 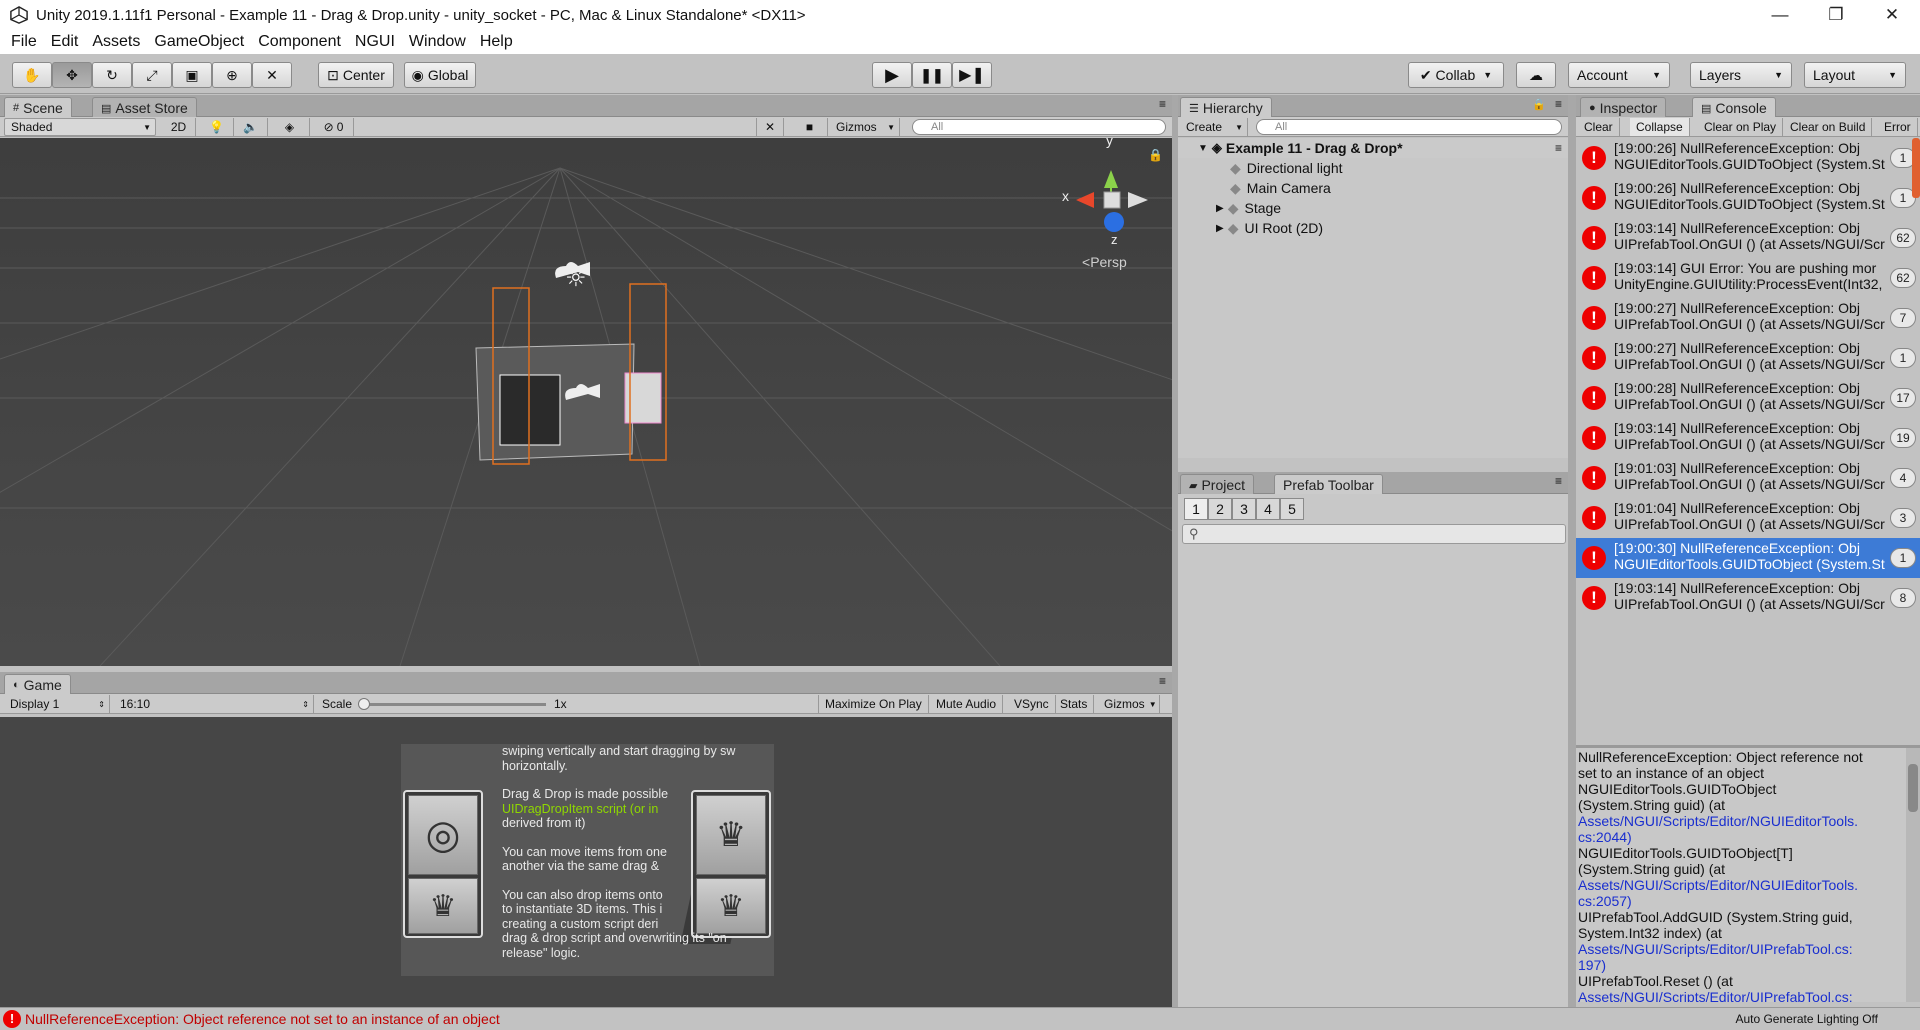 What do you see at coordinates (972, 75) in the screenshot?
I see `step-button: ▶❚` at bounding box center [972, 75].